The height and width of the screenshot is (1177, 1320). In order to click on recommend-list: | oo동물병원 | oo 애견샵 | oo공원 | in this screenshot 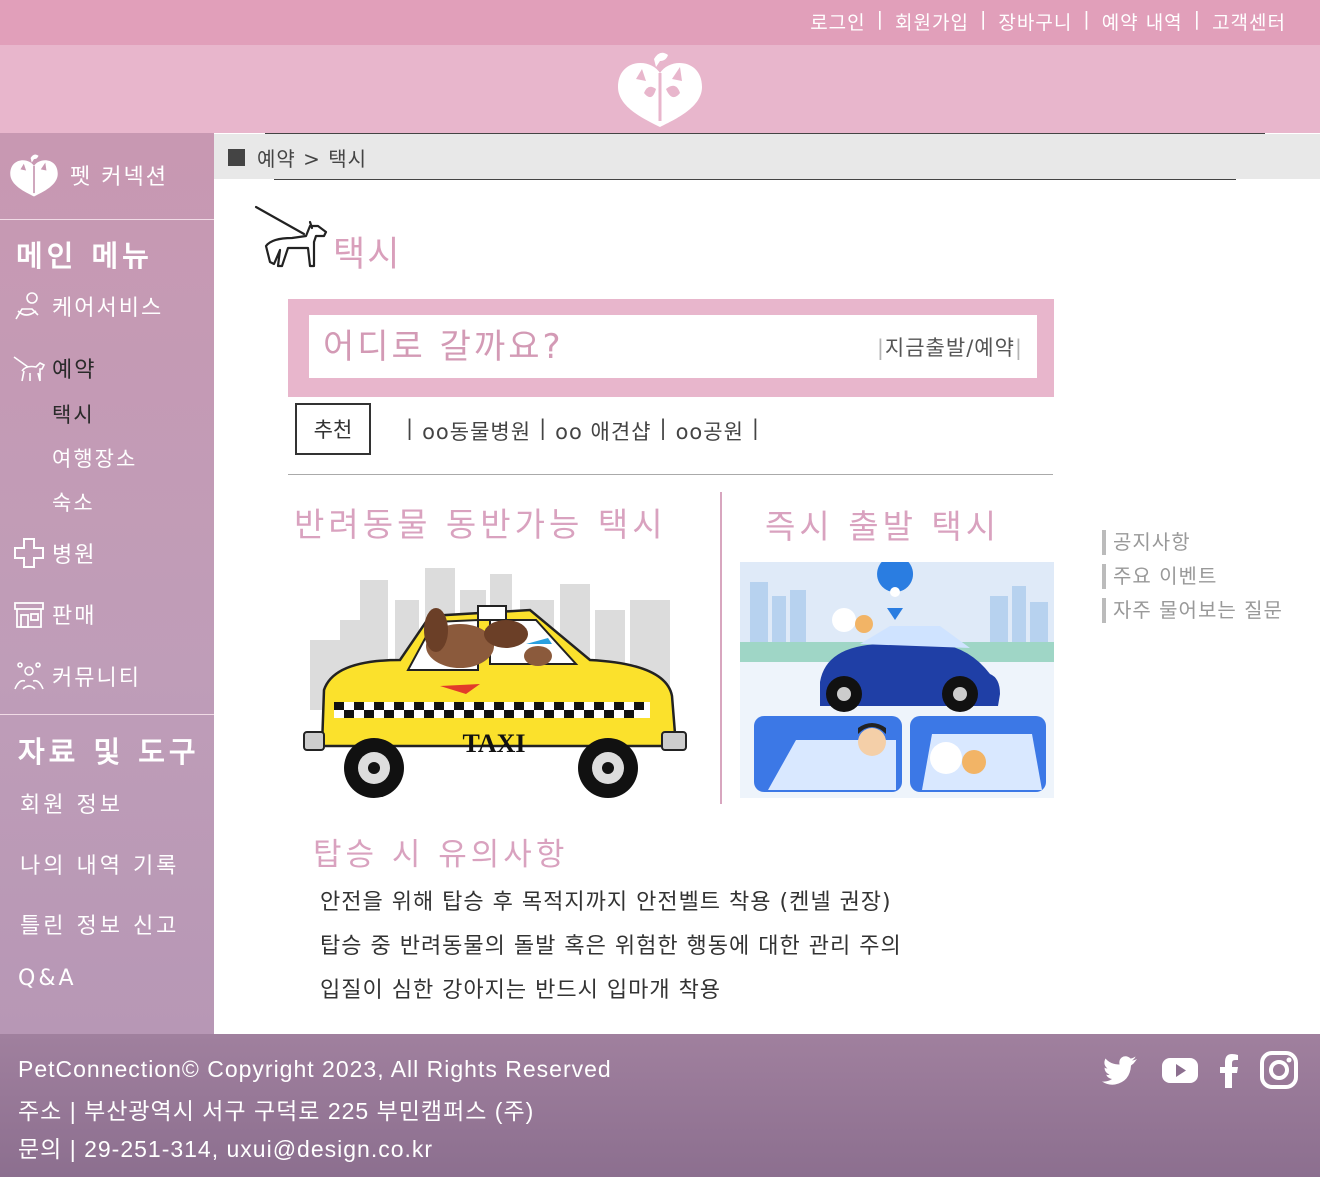, I will do `click(583, 431)`.